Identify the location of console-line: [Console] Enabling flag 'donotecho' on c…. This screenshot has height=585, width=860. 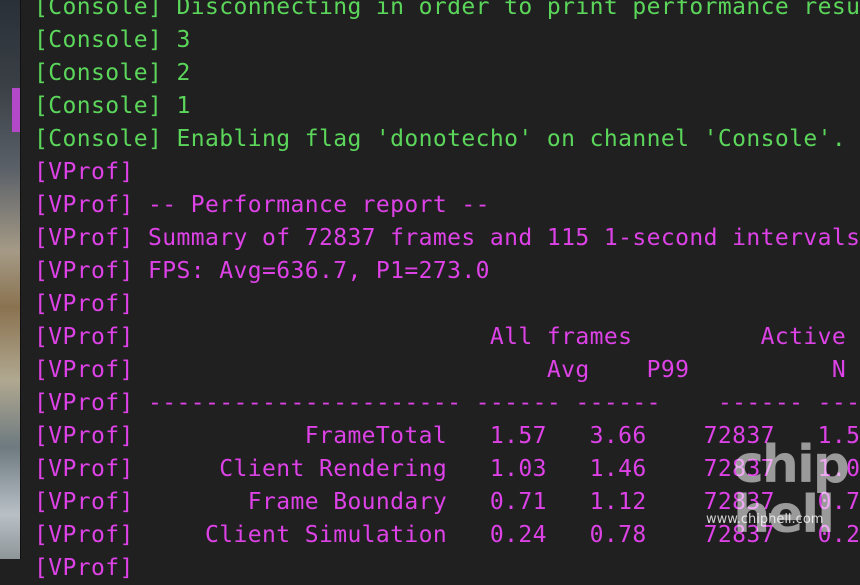
(440, 139).